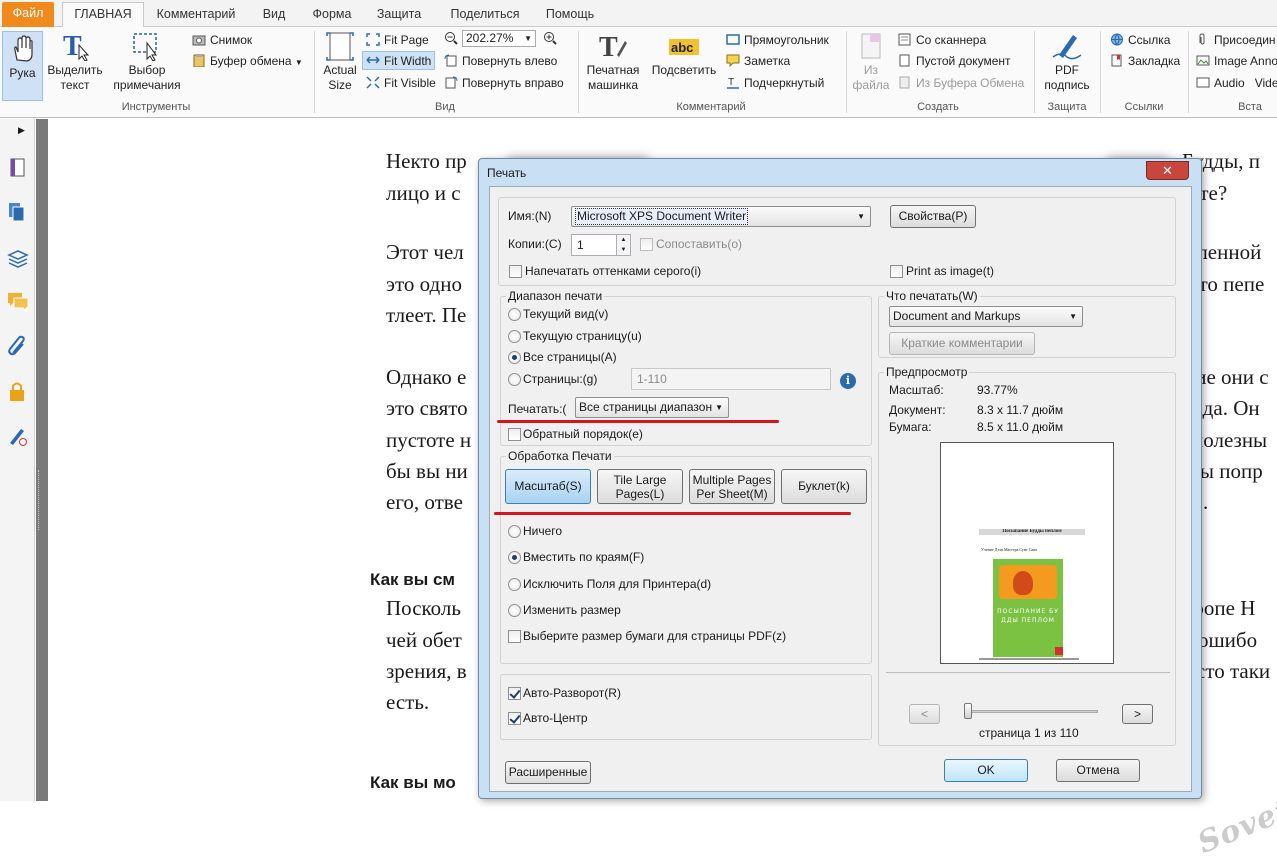 This screenshot has width=1277, height=861. Describe the element at coordinates (18, 257) in the screenshot. I see `layers-icon` at that location.